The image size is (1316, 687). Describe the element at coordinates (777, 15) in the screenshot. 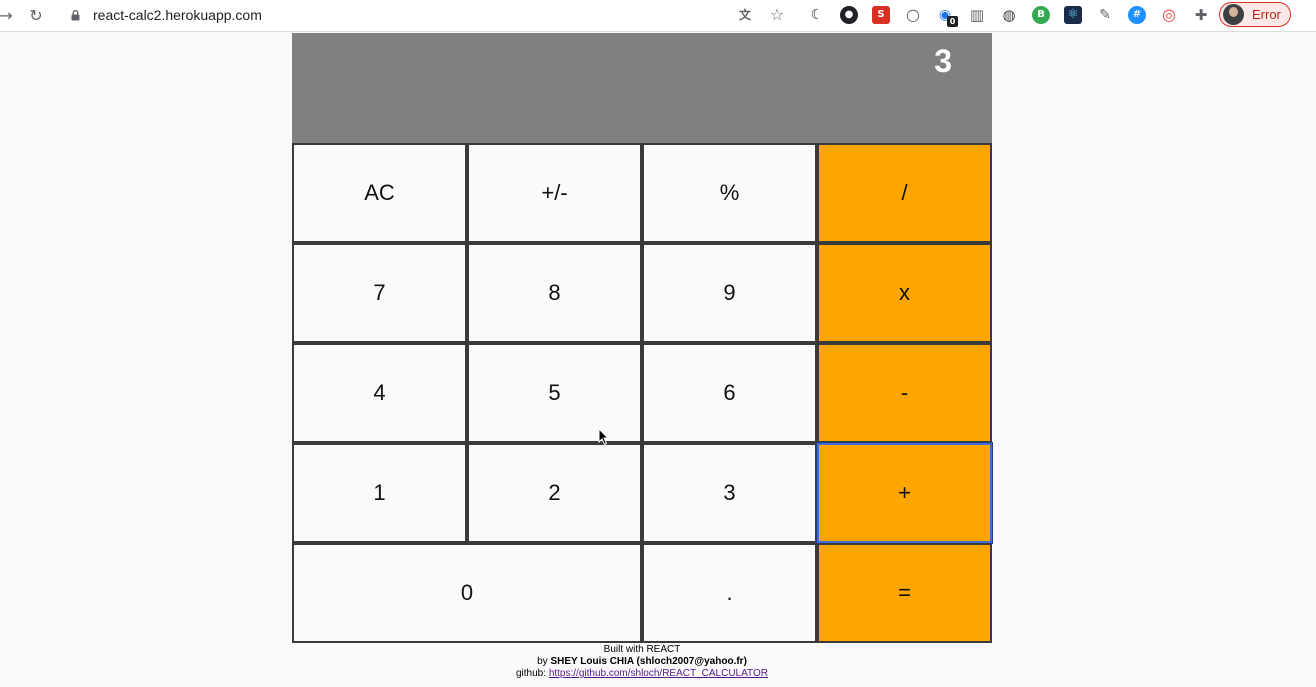

I see `bookmark-star-icon: ☆` at that location.